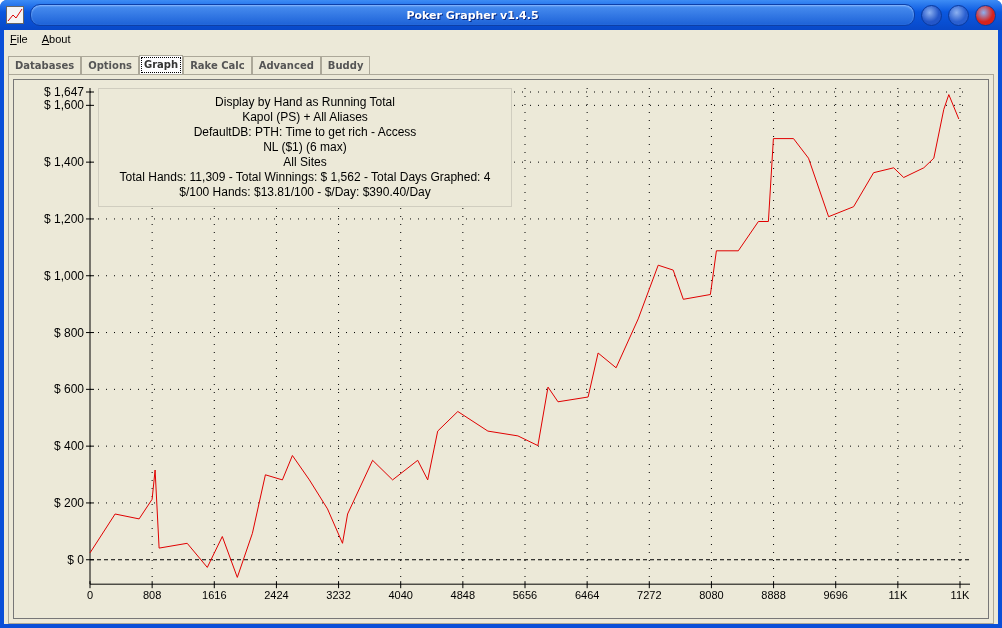 The width and height of the screenshot is (1002, 628). I want to click on menu-item: About, so click(56, 41).